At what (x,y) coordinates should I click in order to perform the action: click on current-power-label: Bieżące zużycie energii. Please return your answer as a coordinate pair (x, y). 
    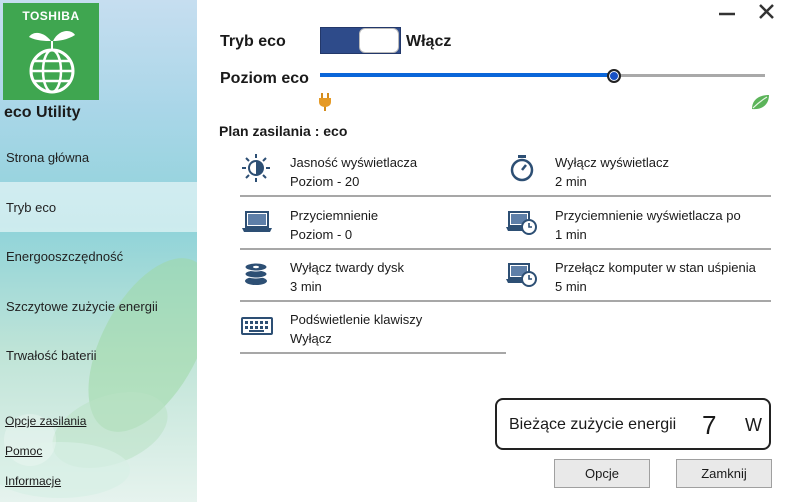
    Looking at the image, I should click on (593, 424).